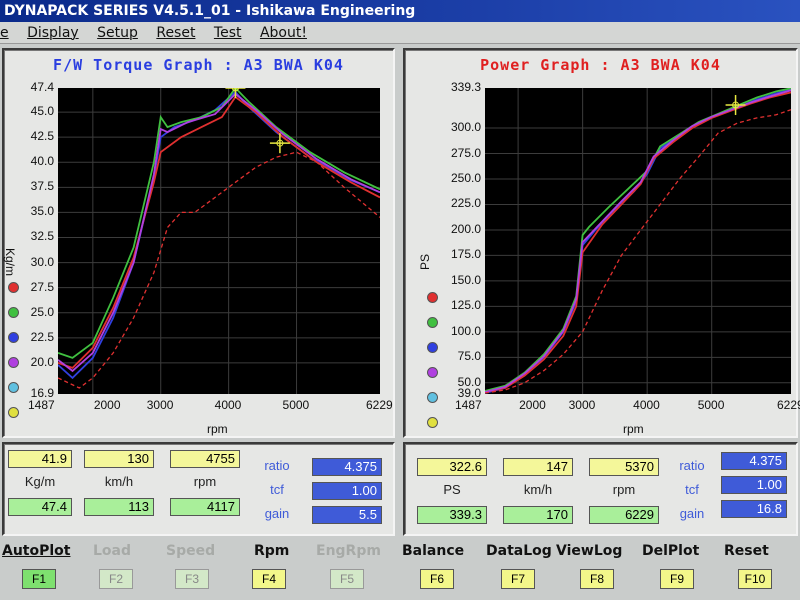 Image resolution: width=800 pixels, height=600 pixels. I want to click on torque-graph-title: F/W Torque Graph : A3 BWA K04, so click(198, 65).